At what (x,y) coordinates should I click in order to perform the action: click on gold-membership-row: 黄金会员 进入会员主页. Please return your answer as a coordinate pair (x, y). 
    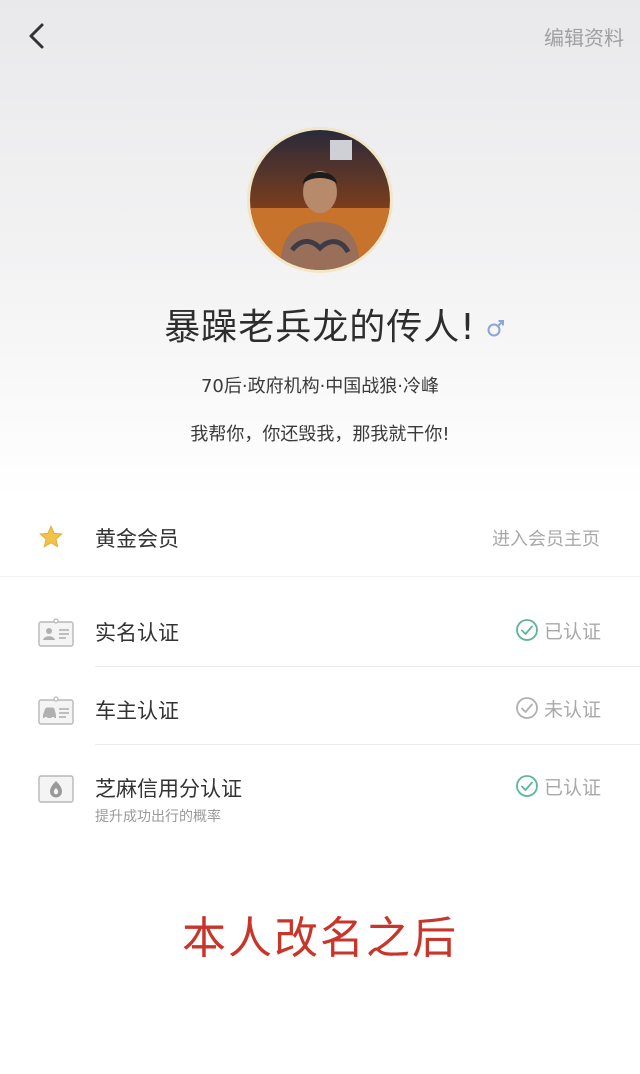
    Looking at the image, I should click on (320, 536).